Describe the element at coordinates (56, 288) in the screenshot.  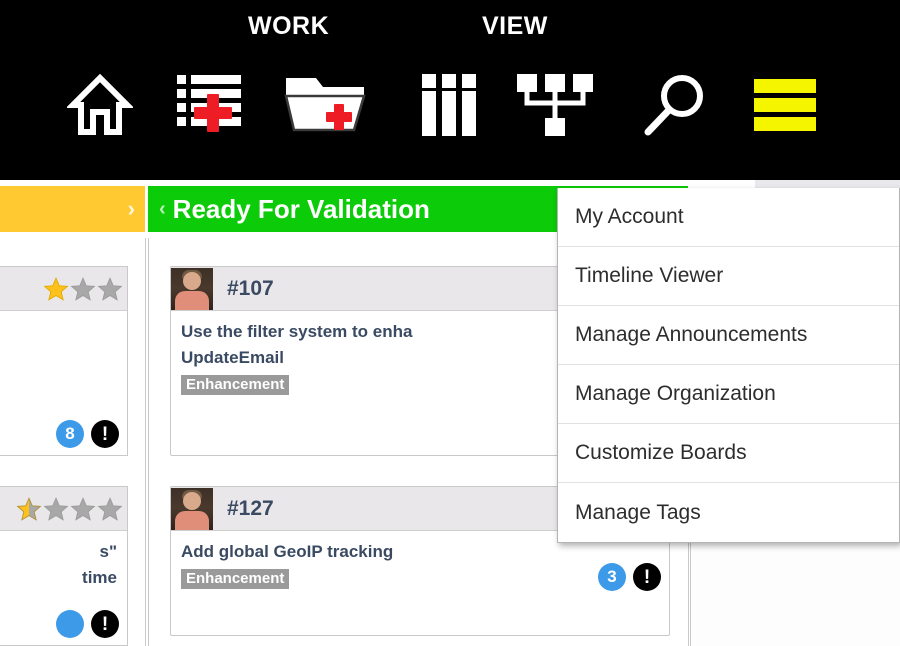
I see `star-filled-icon` at that location.